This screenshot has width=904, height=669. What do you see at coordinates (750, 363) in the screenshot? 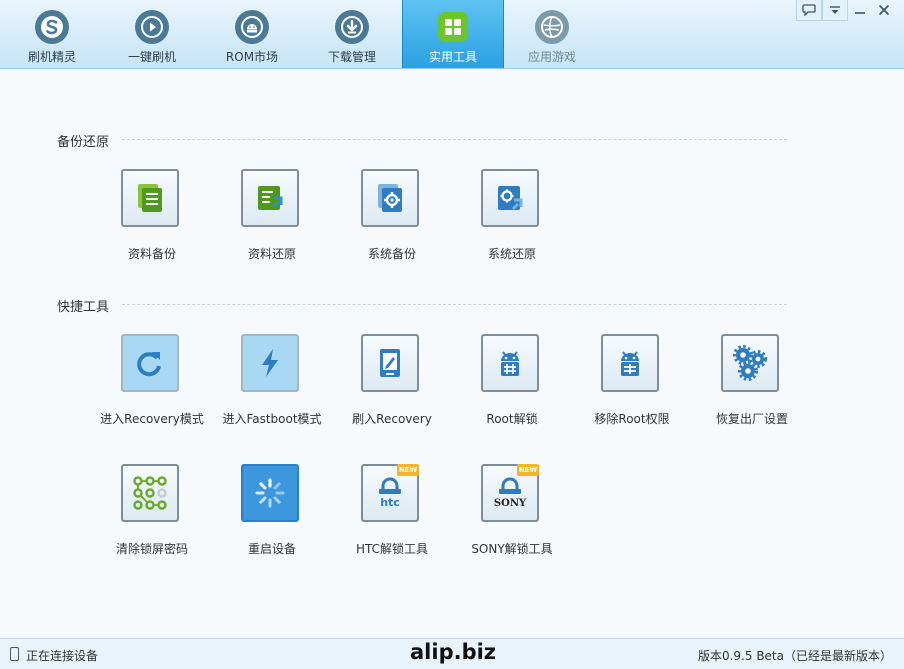
I see `gears-icon` at bounding box center [750, 363].